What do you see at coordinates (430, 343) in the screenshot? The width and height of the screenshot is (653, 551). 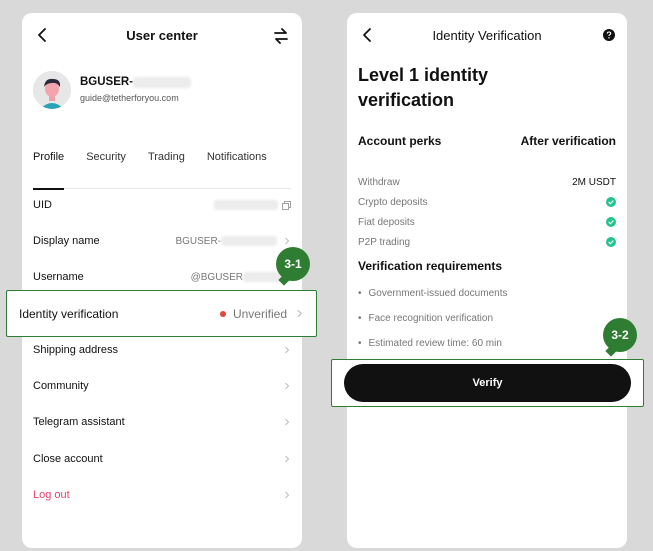 I see `requirement-item: • Estimated review time: 60 min` at bounding box center [430, 343].